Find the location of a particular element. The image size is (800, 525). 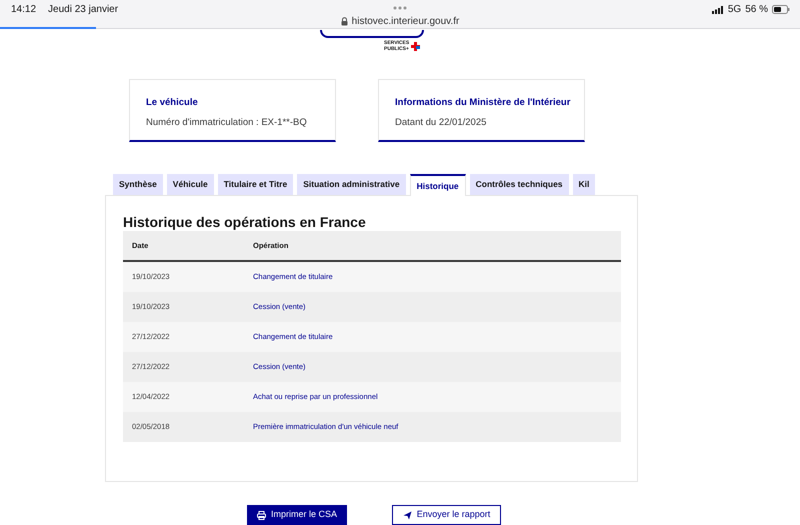

card-title: Informations du Ministère de l'Intérieur is located at coordinates (481, 103).